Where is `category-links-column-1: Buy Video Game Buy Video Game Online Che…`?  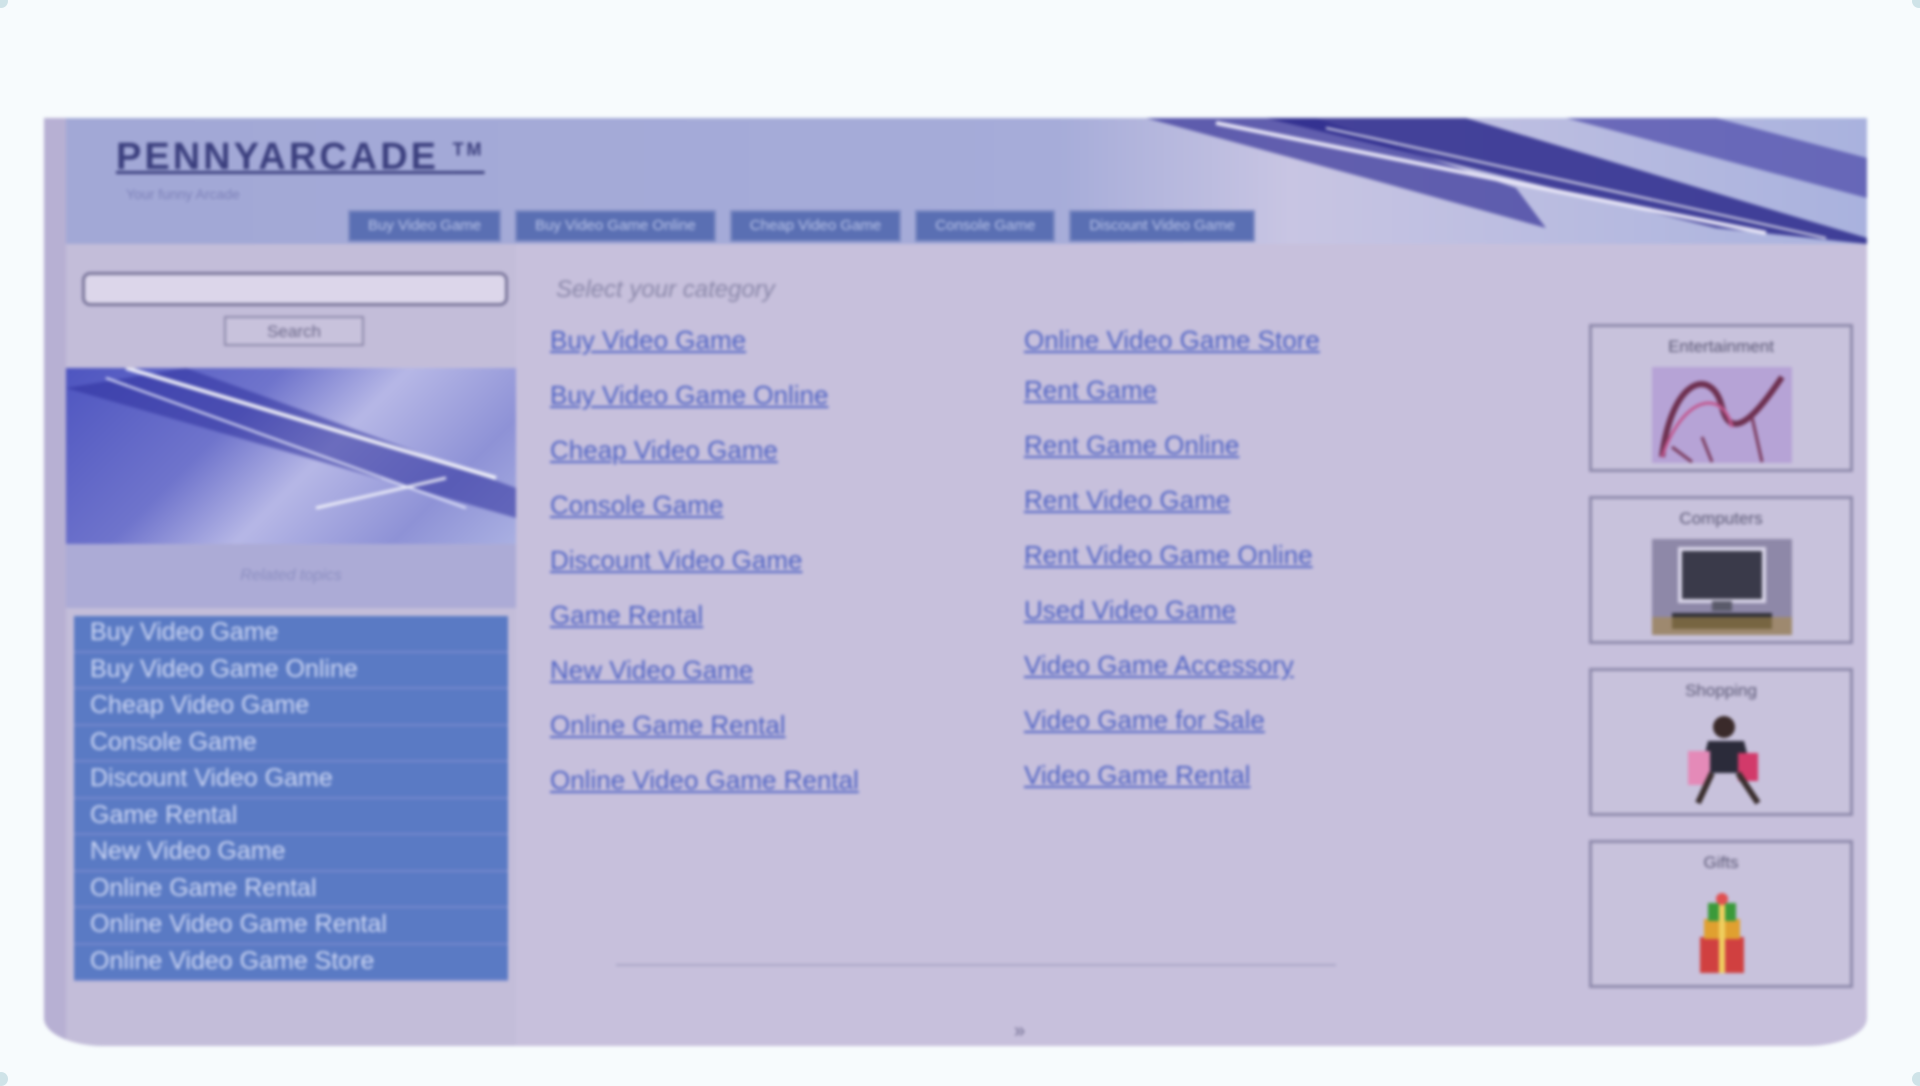
category-links-column-1: Buy Video Game Buy Video Game Online Che… is located at coordinates (760, 573).